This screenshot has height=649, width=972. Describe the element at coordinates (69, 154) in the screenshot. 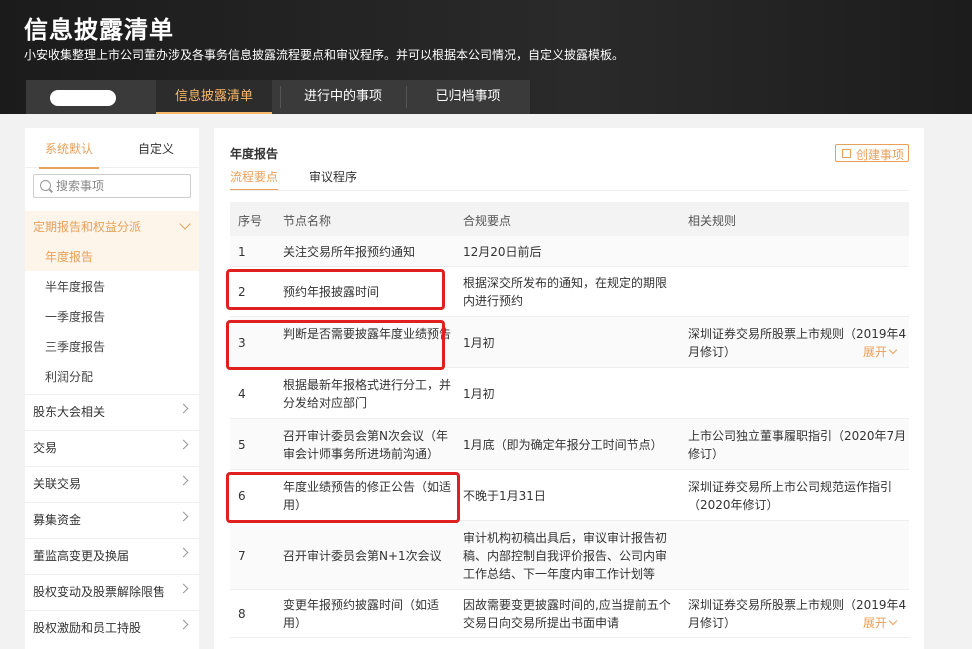

I see `tab-system-default: 系统默认` at that location.